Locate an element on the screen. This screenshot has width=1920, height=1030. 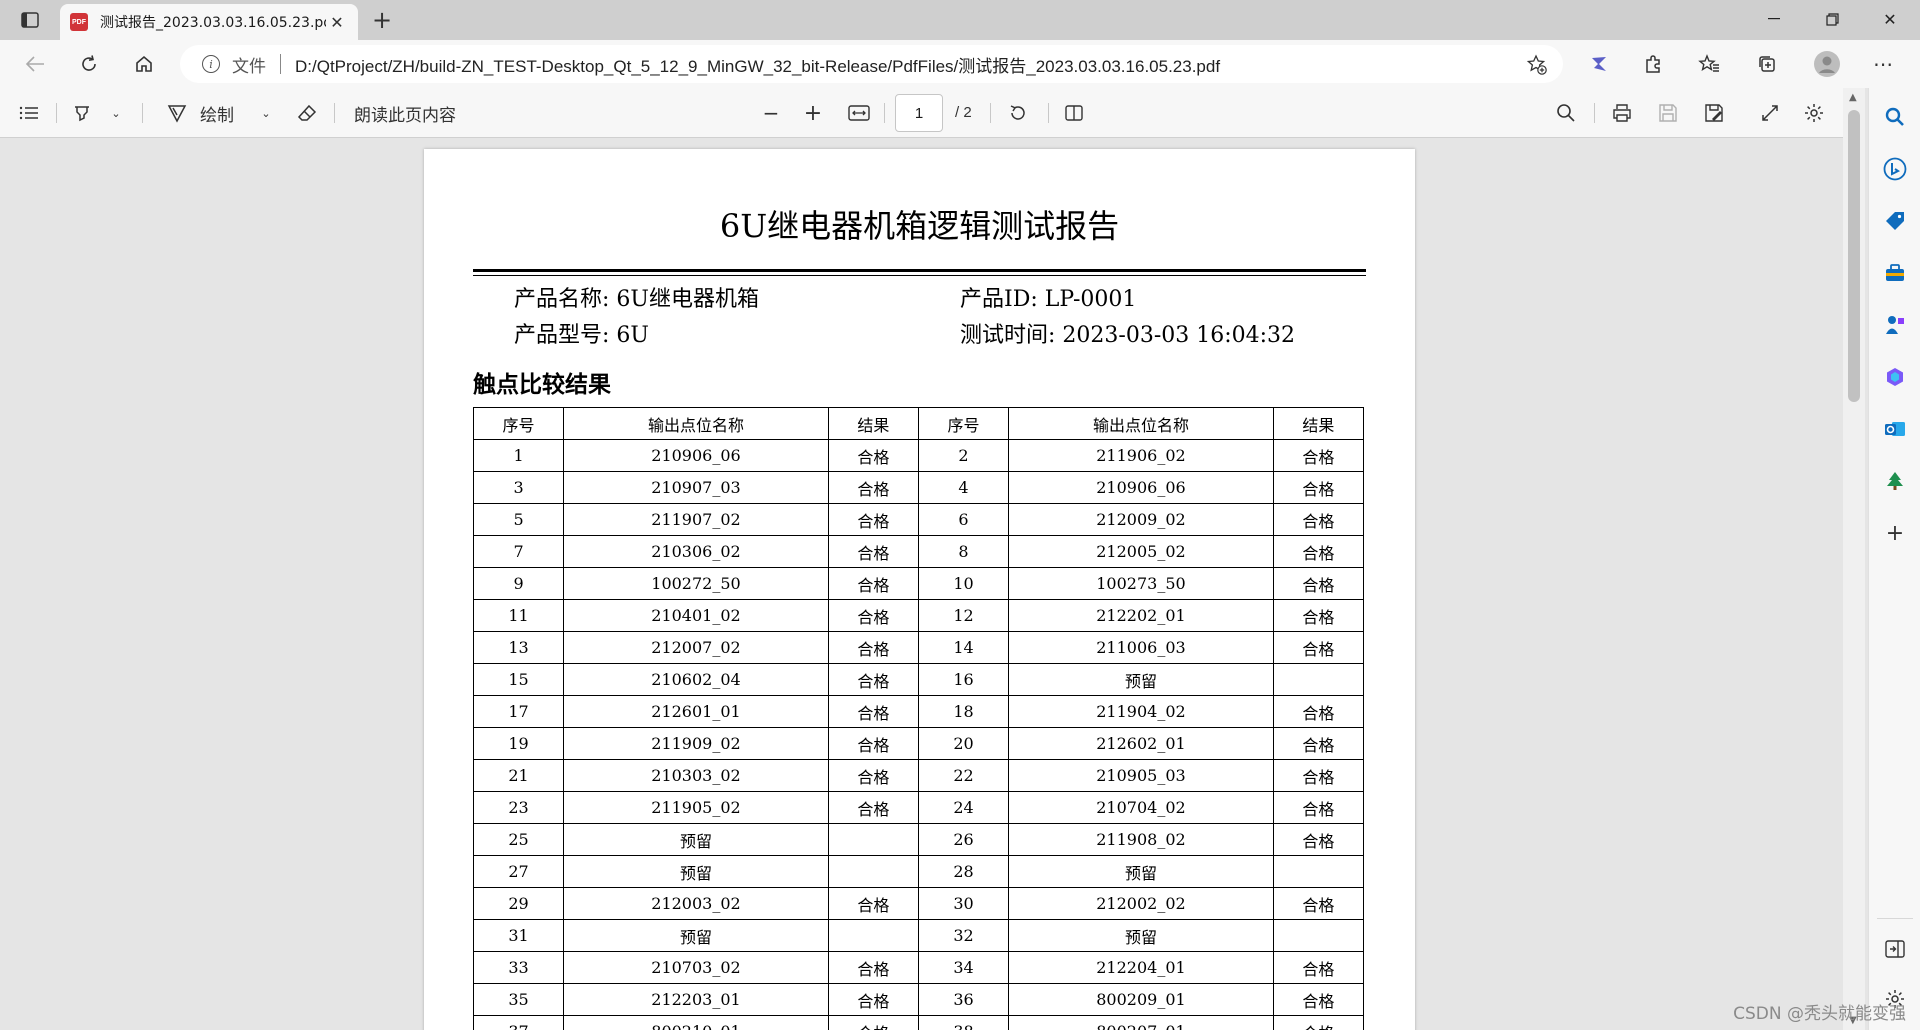
sidebar-bing-icon is located at coordinates (1895, 169).